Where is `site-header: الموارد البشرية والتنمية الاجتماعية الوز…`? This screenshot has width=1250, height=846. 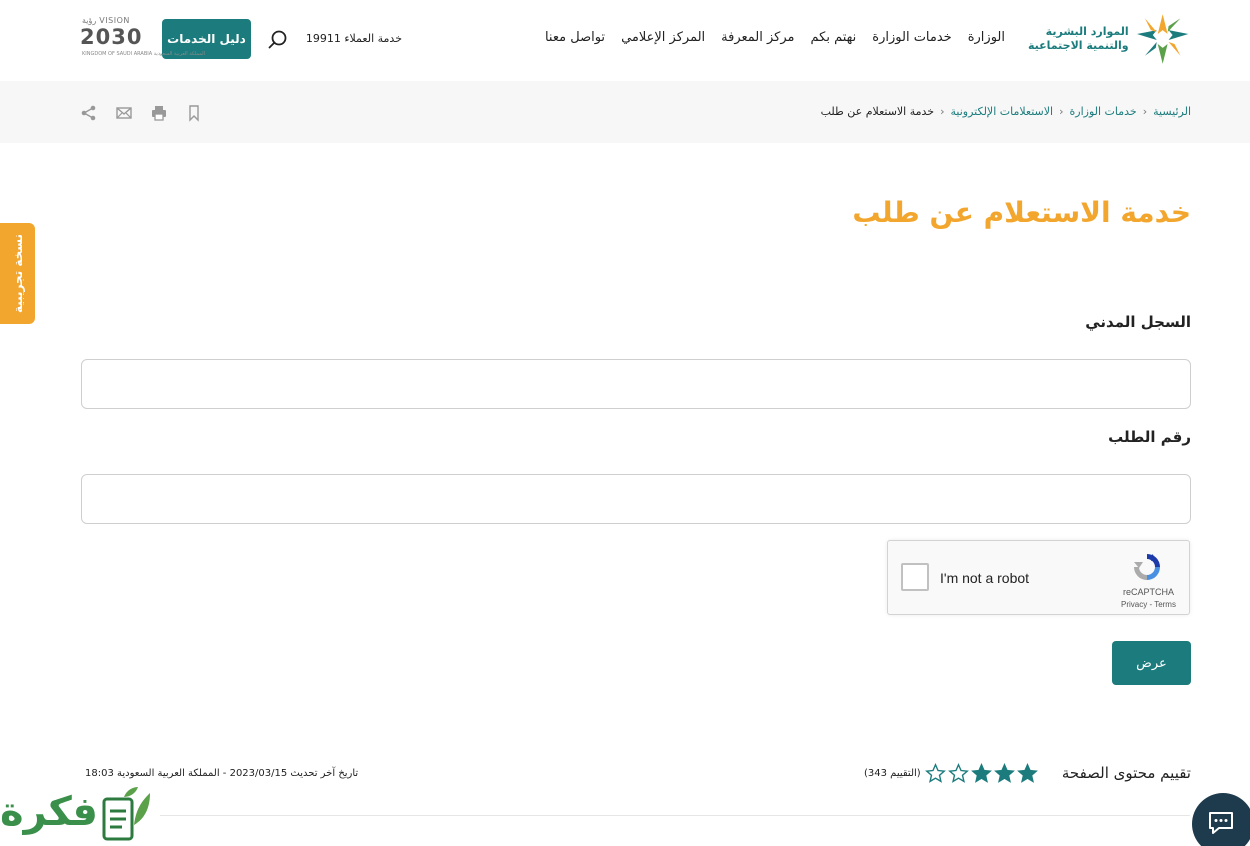
site-header: الموارد البشرية والتنمية الاجتماعية الوز… is located at coordinates (625, 40).